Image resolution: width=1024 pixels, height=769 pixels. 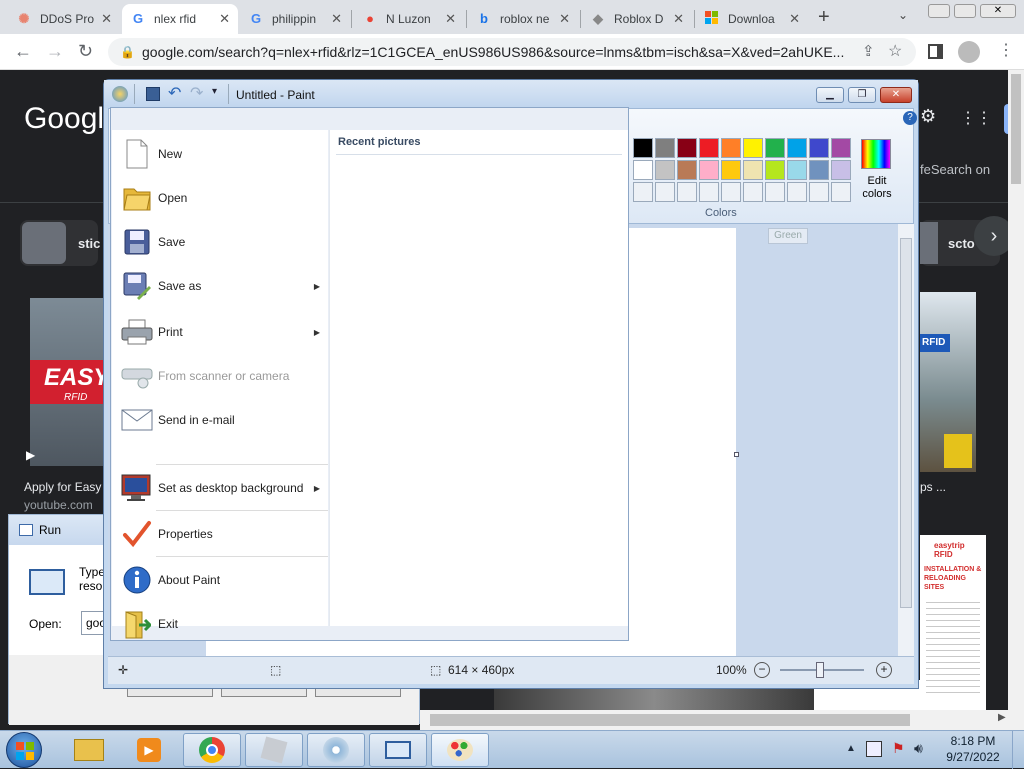 I want to click on menu-item-new: New, so click(x=220, y=154).